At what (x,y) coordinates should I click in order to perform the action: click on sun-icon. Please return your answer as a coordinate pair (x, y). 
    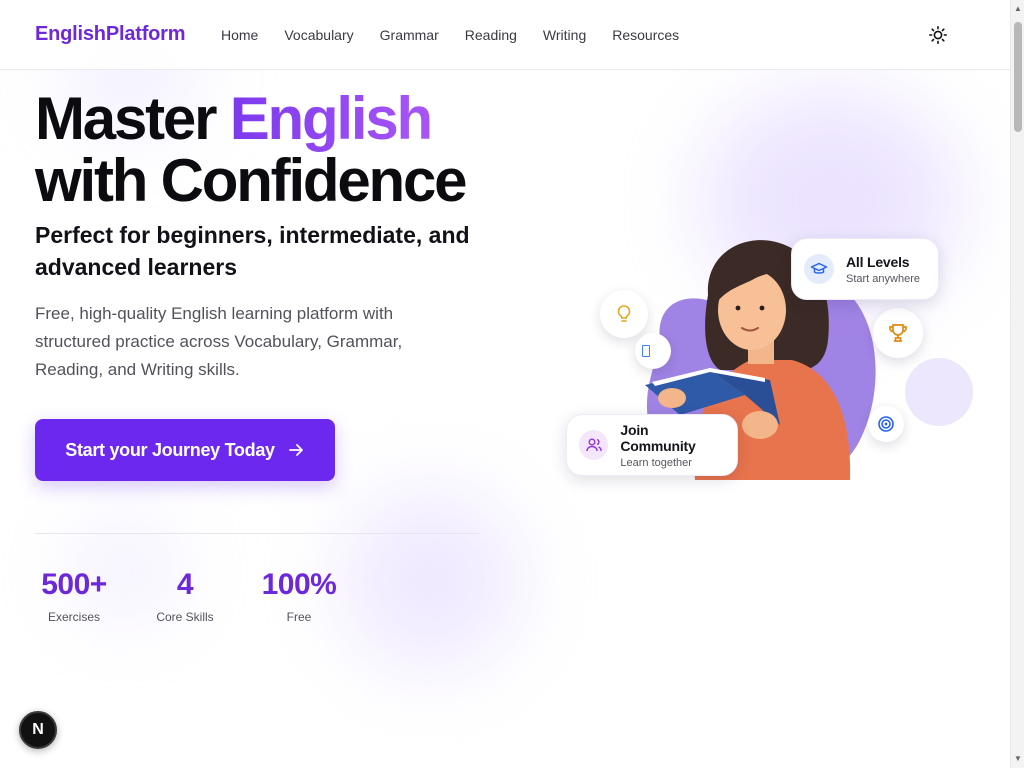
    Looking at the image, I should click on (938, 35).